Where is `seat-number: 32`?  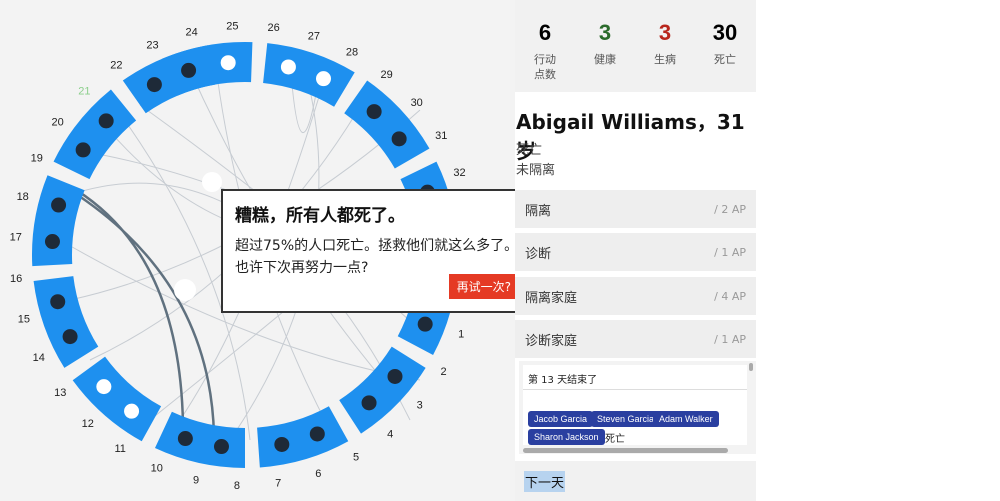 seat-number: 32 is located at coordinates (459, 173).